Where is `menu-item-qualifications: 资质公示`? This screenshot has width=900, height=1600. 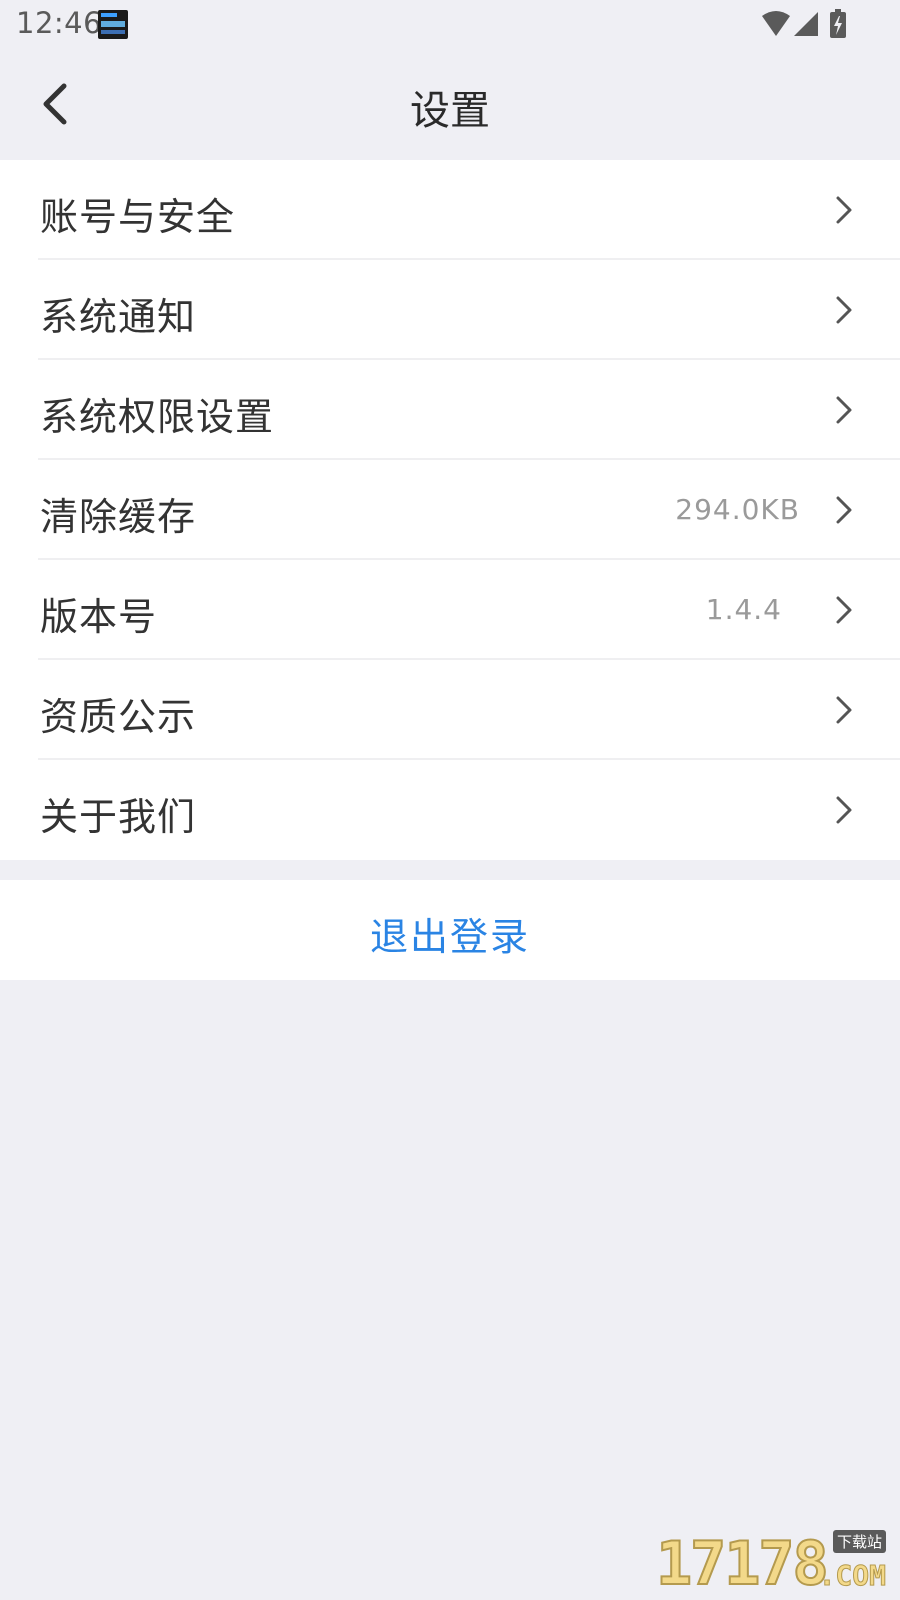 menu-item-qualifications: 资质公示 is located at coordinates (450, 710).